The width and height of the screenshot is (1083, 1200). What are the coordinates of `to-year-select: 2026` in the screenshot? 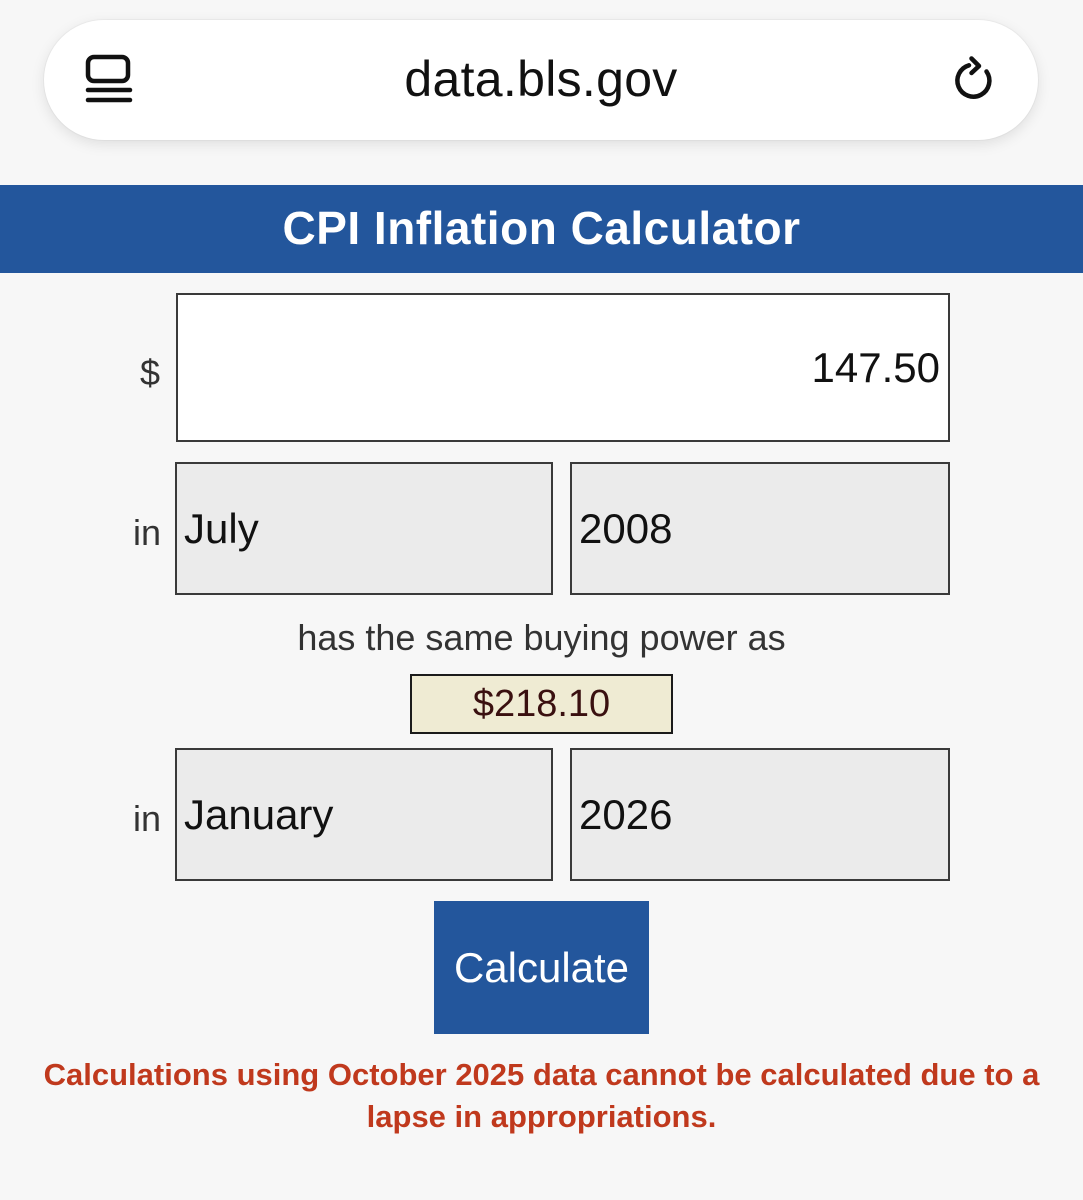 It's located at (760, 814).